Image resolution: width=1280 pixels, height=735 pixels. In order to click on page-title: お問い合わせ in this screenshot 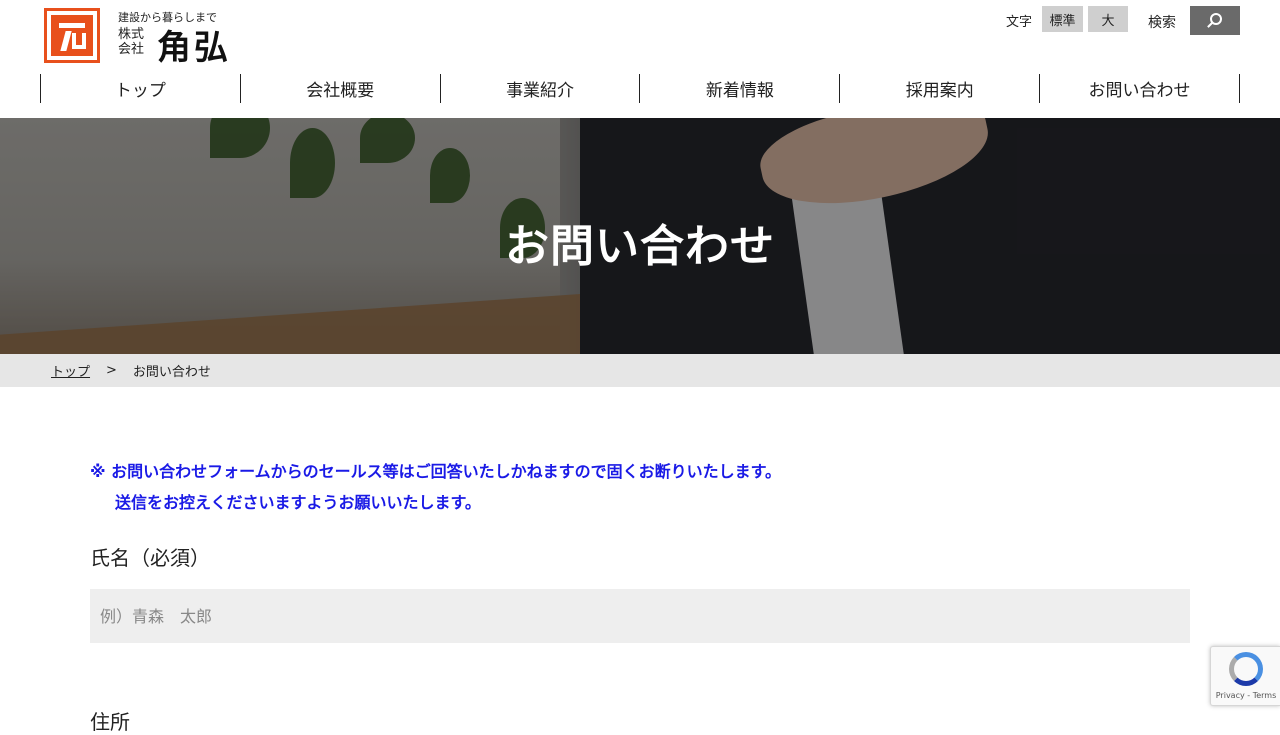, I will do `click(640, 246)`.